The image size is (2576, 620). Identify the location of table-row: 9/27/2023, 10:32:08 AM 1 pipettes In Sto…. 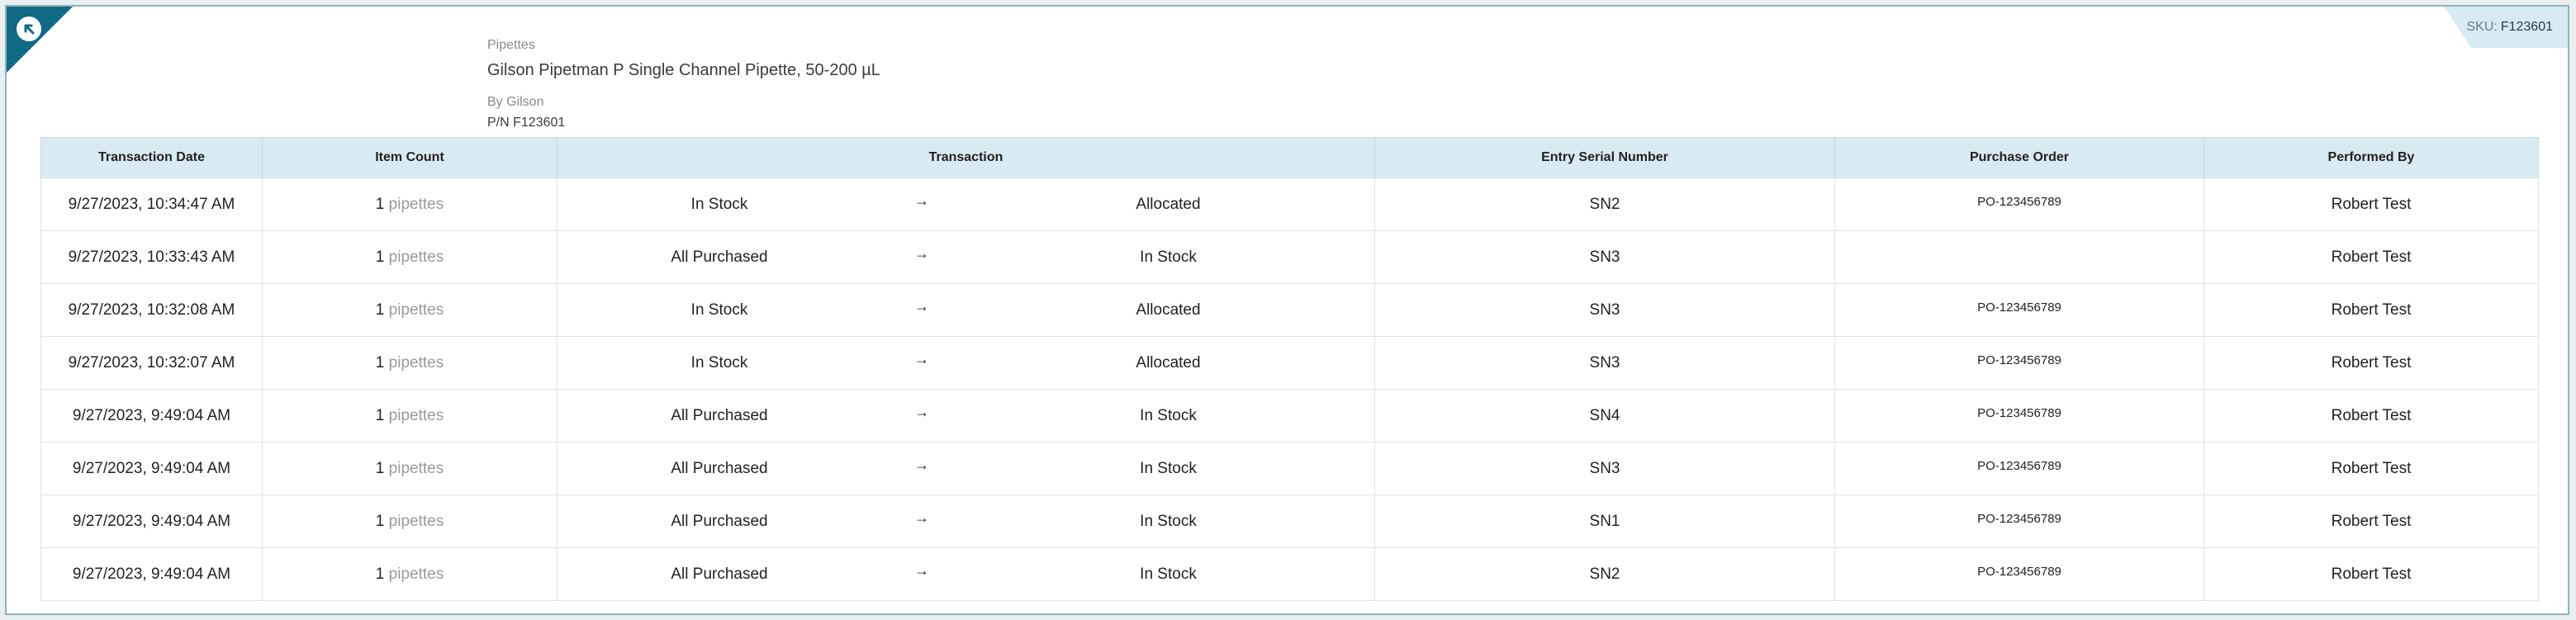
(1289, 310).